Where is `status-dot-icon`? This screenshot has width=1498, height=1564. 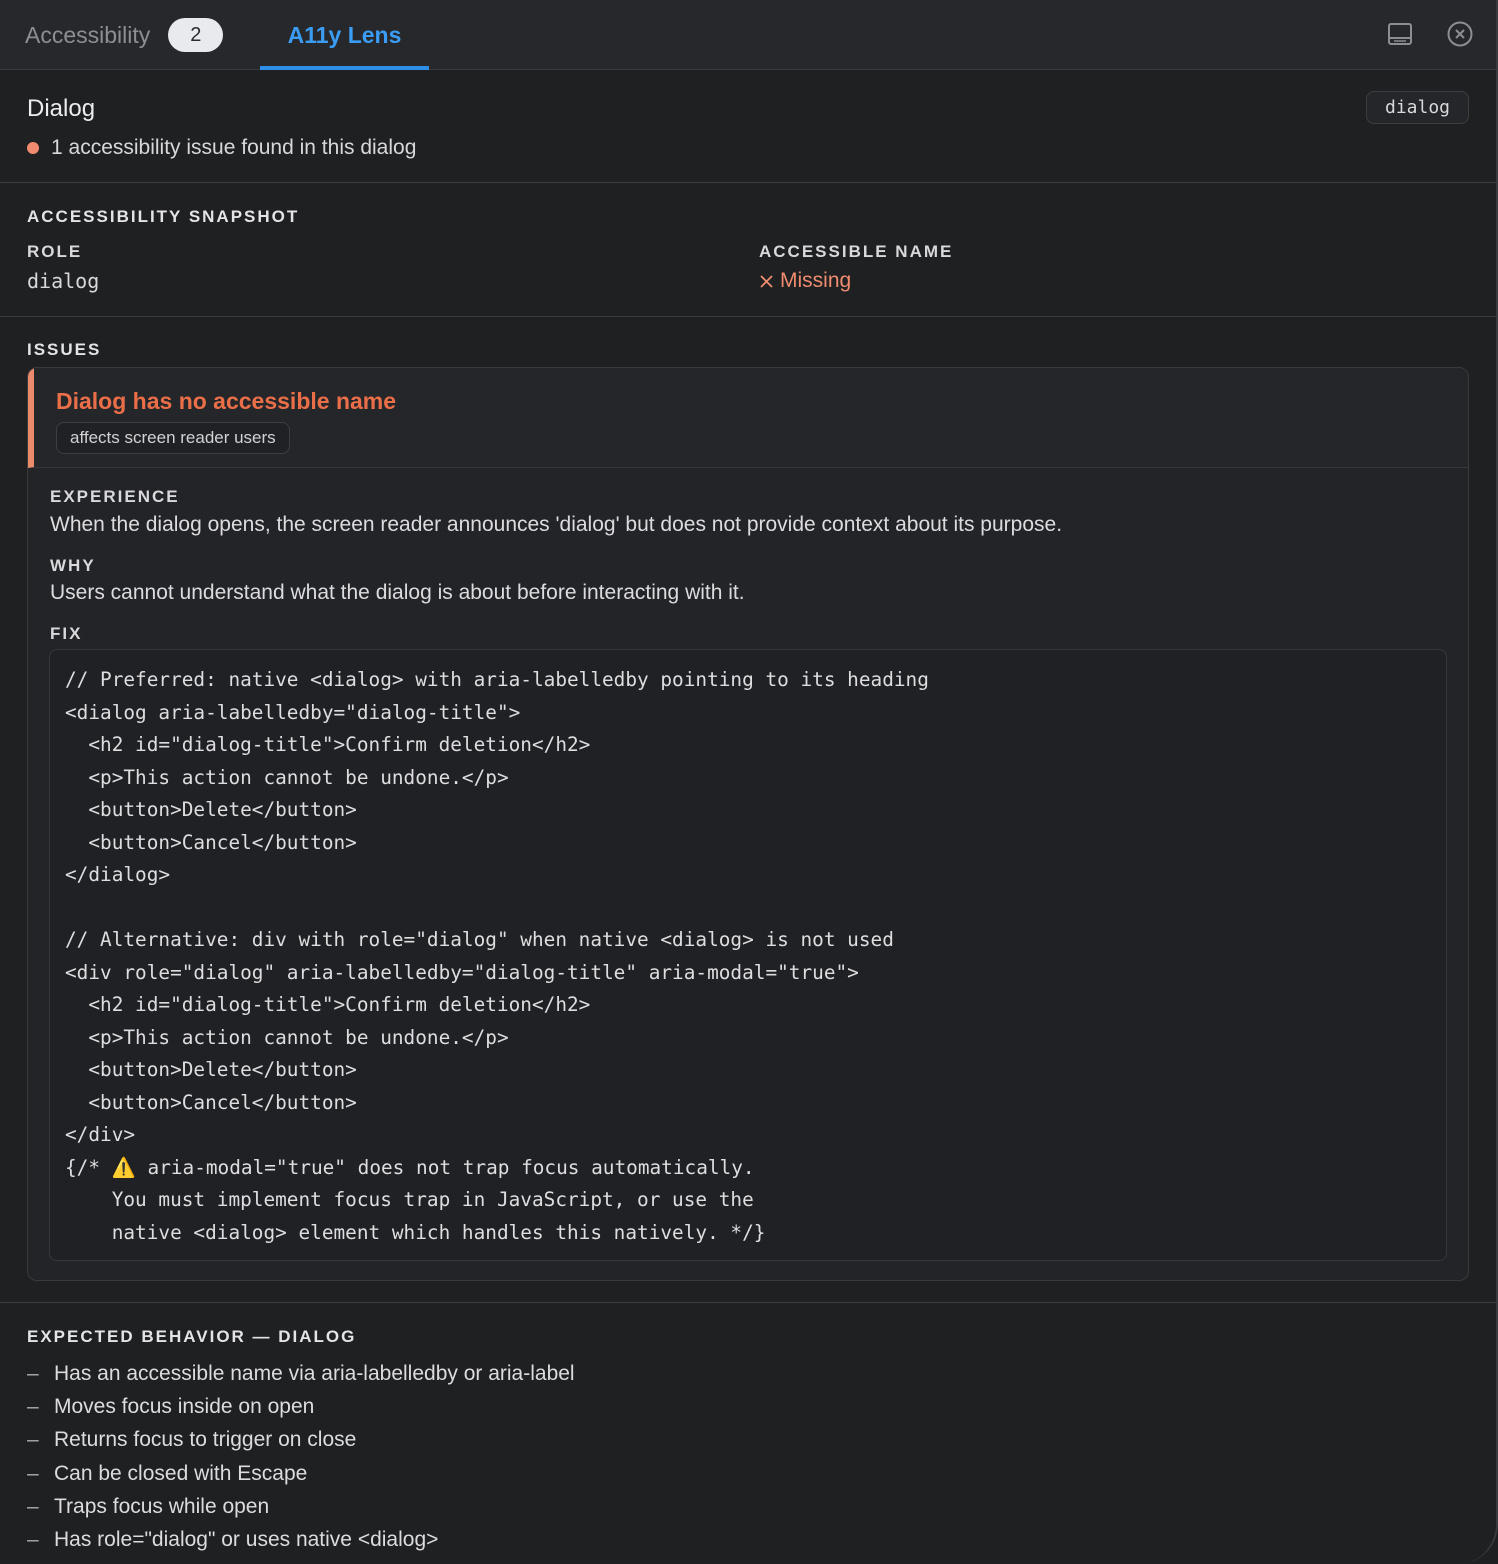
status-dot-icon is located at coordinates (33, 148).